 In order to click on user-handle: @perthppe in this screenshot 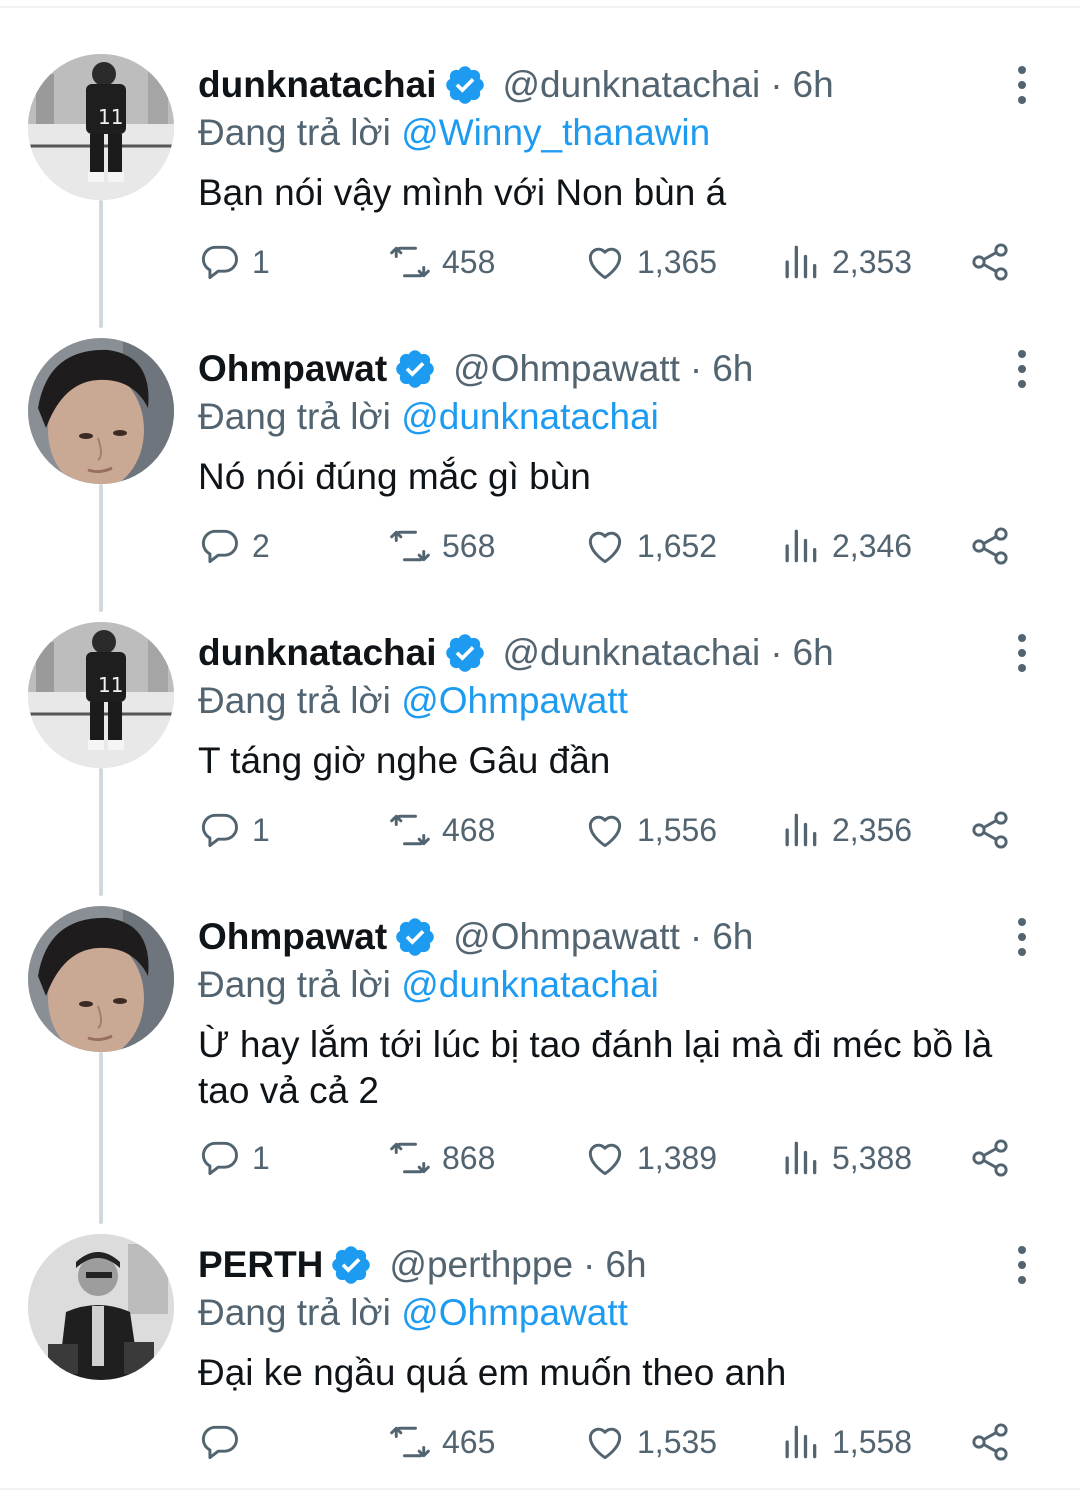, I will do `click(481, 1265)`.